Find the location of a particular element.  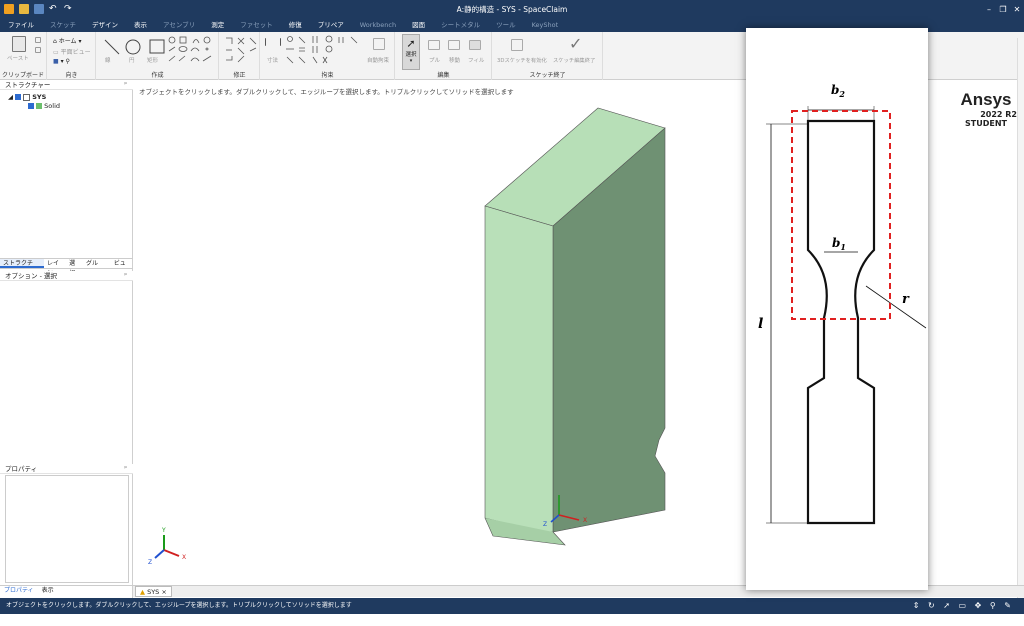

home-button: ⌂ ホーム ▾ is located at coordinates (67, 40).